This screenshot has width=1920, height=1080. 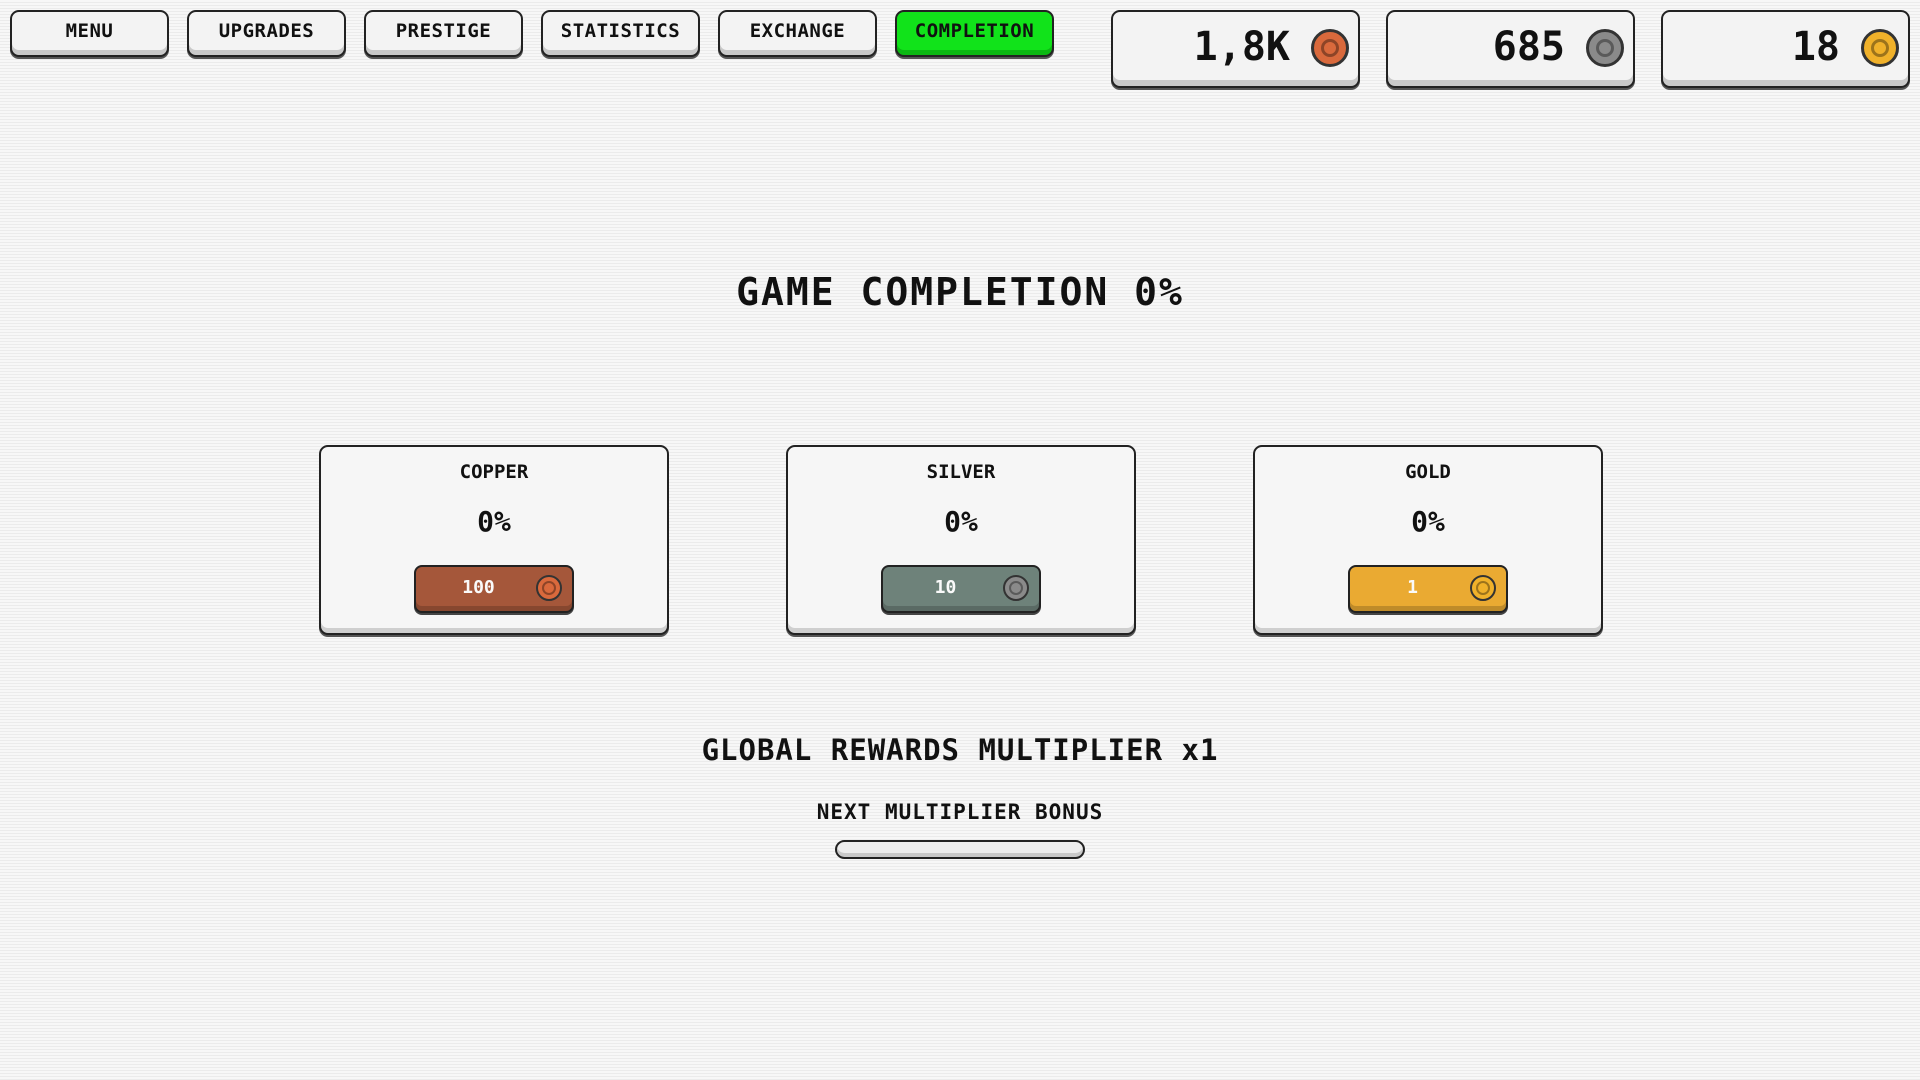 I want to click on card-title: GOLD, so click(x=1428, y=472).